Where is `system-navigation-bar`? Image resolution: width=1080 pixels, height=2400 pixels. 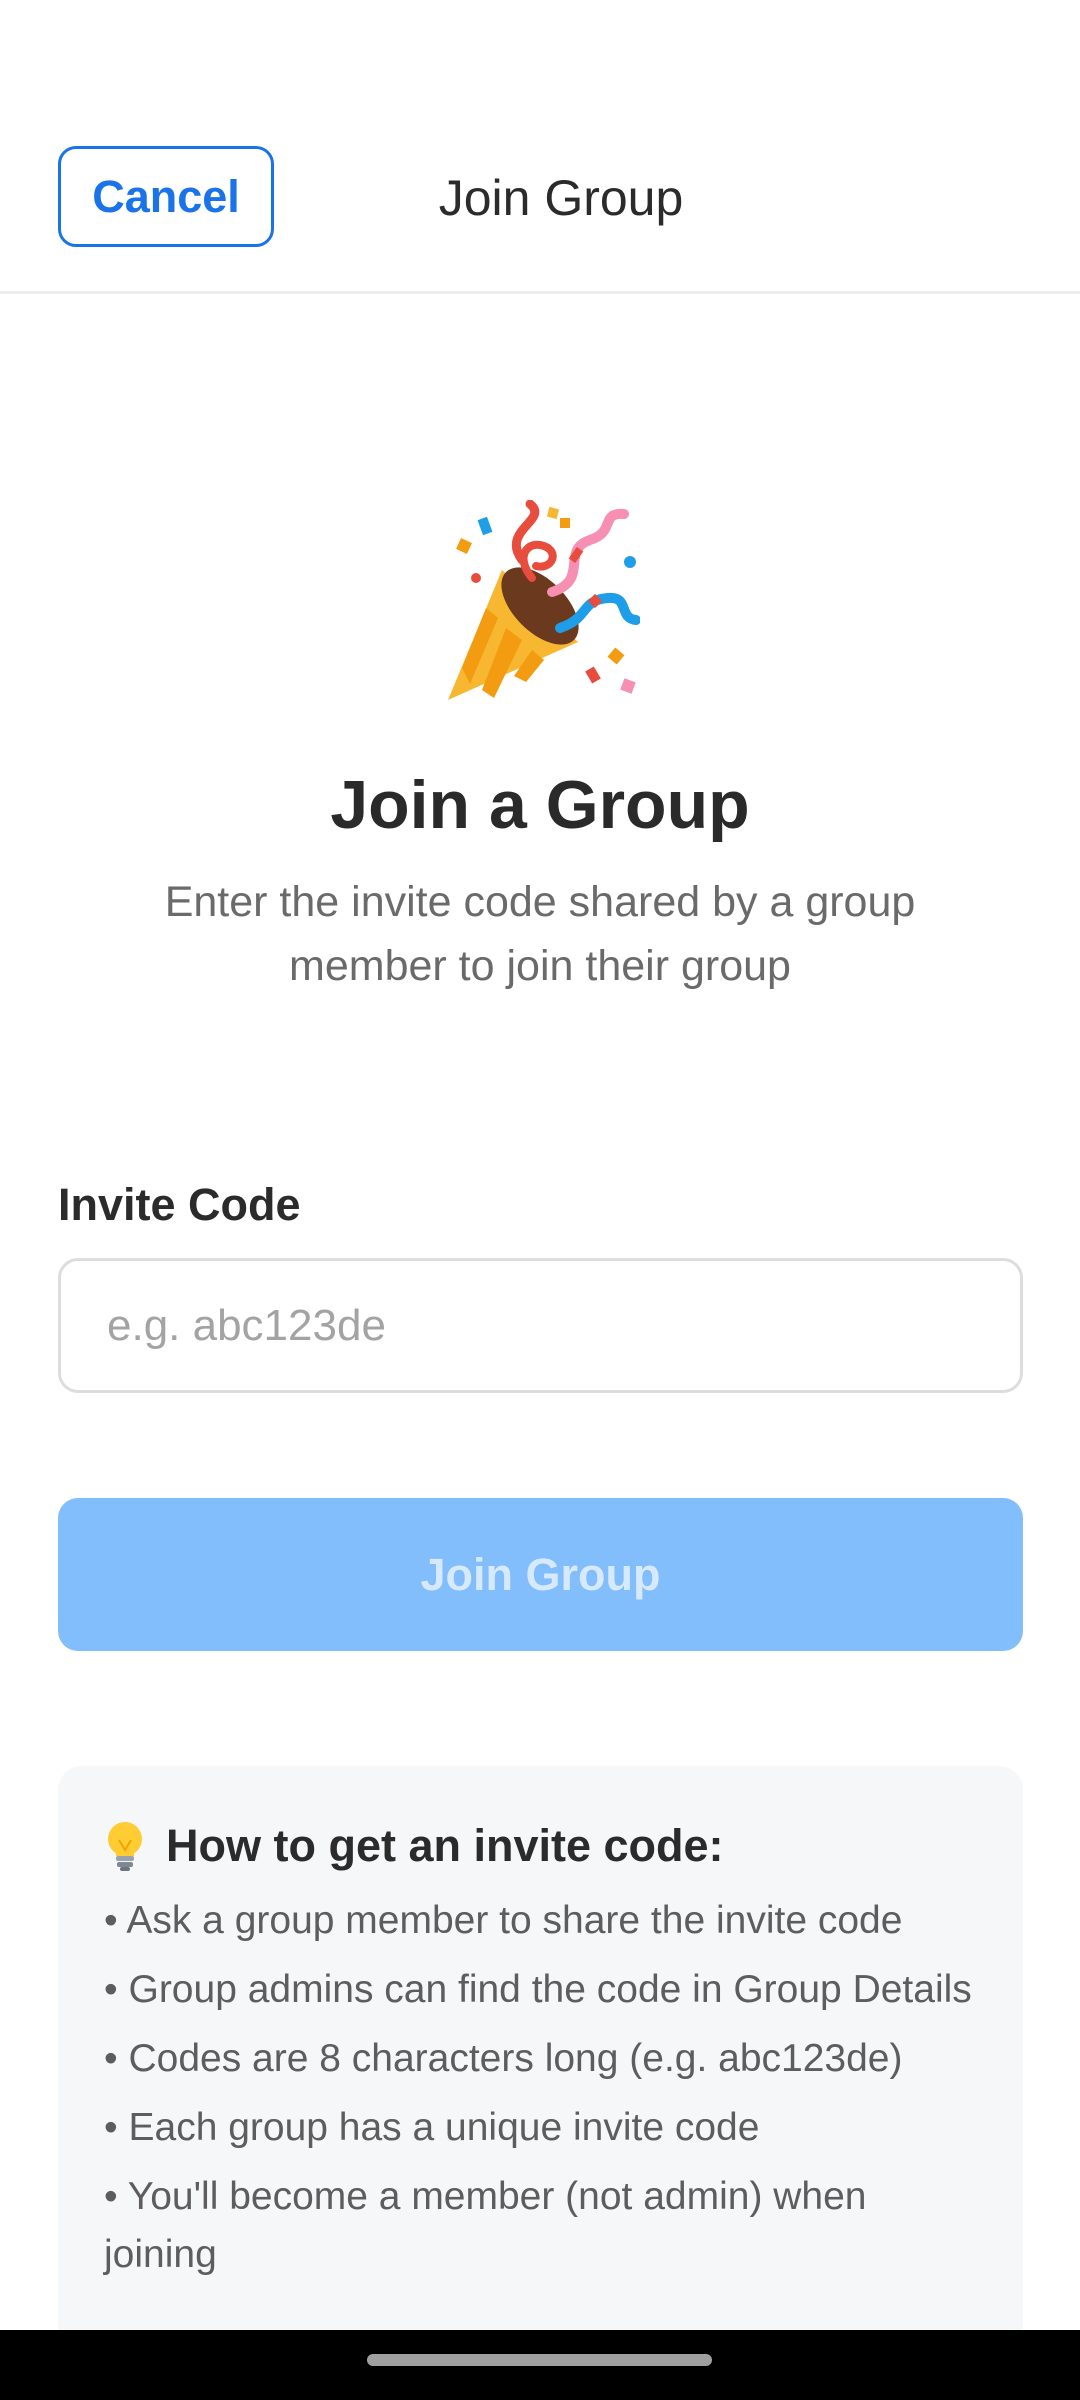
system-navigation-bar is located at coordinates (540, 2365).